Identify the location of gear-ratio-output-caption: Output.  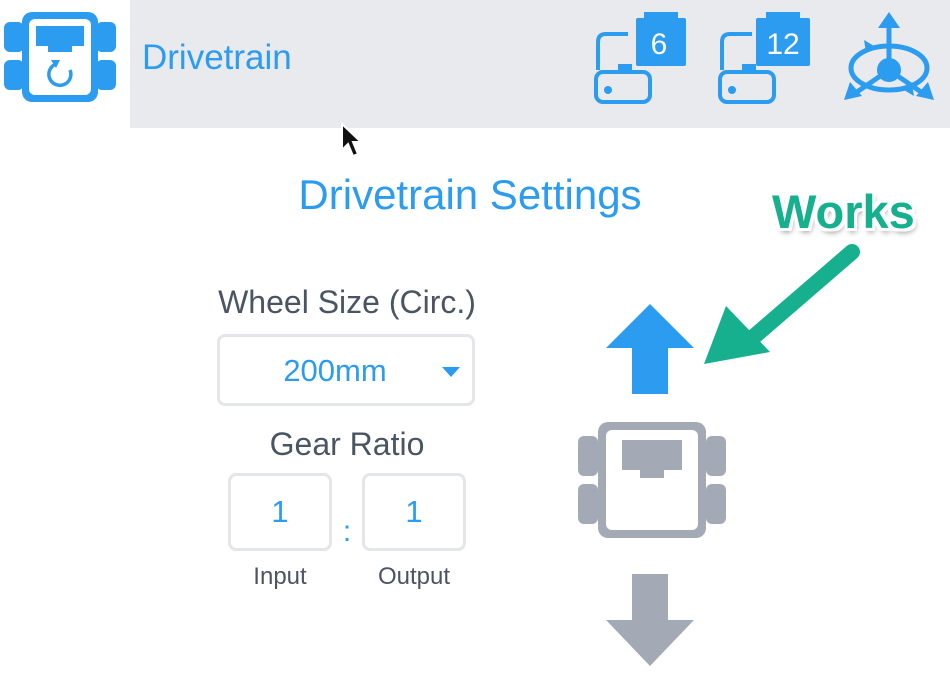
(414, 576).